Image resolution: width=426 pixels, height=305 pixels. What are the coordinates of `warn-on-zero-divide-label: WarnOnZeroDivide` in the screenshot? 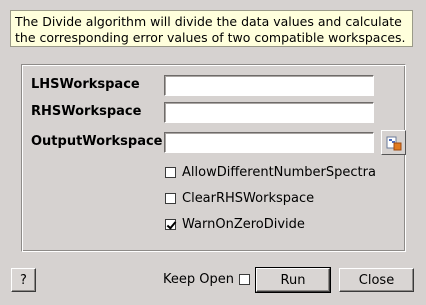 It's located at (243, 224).